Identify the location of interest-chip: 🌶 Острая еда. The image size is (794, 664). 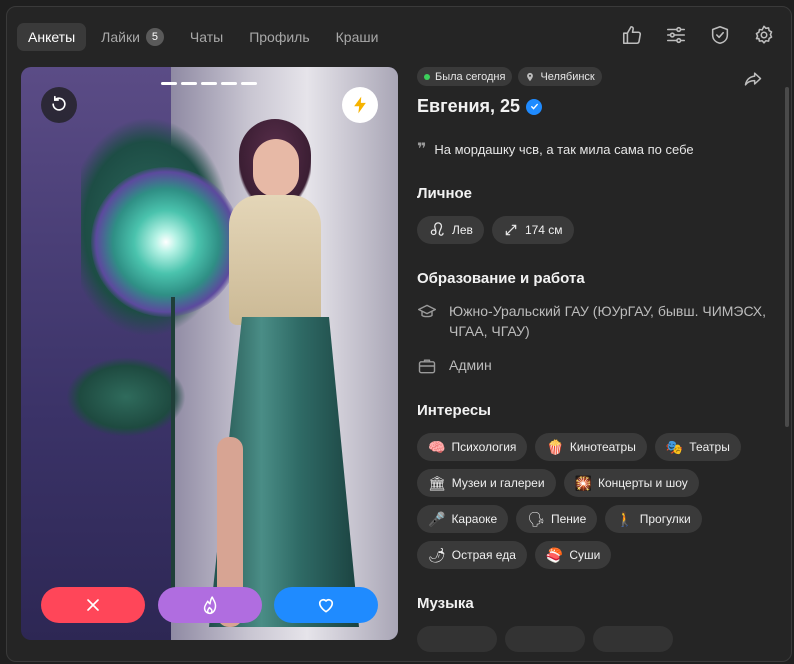
(472, 555).